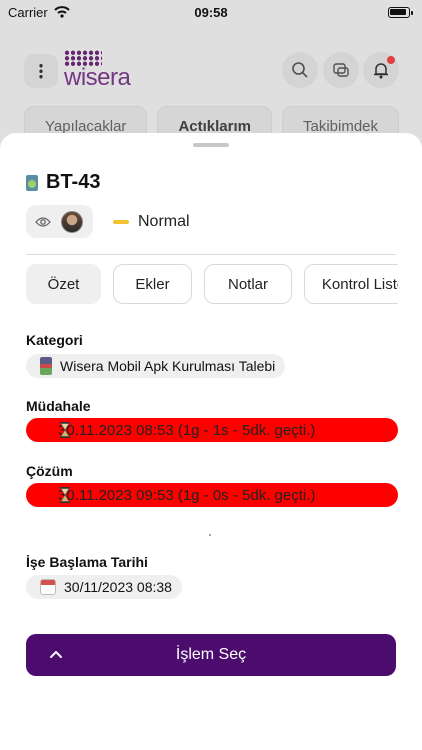  I want to click on chevron-up-icon, so click(56, 654).